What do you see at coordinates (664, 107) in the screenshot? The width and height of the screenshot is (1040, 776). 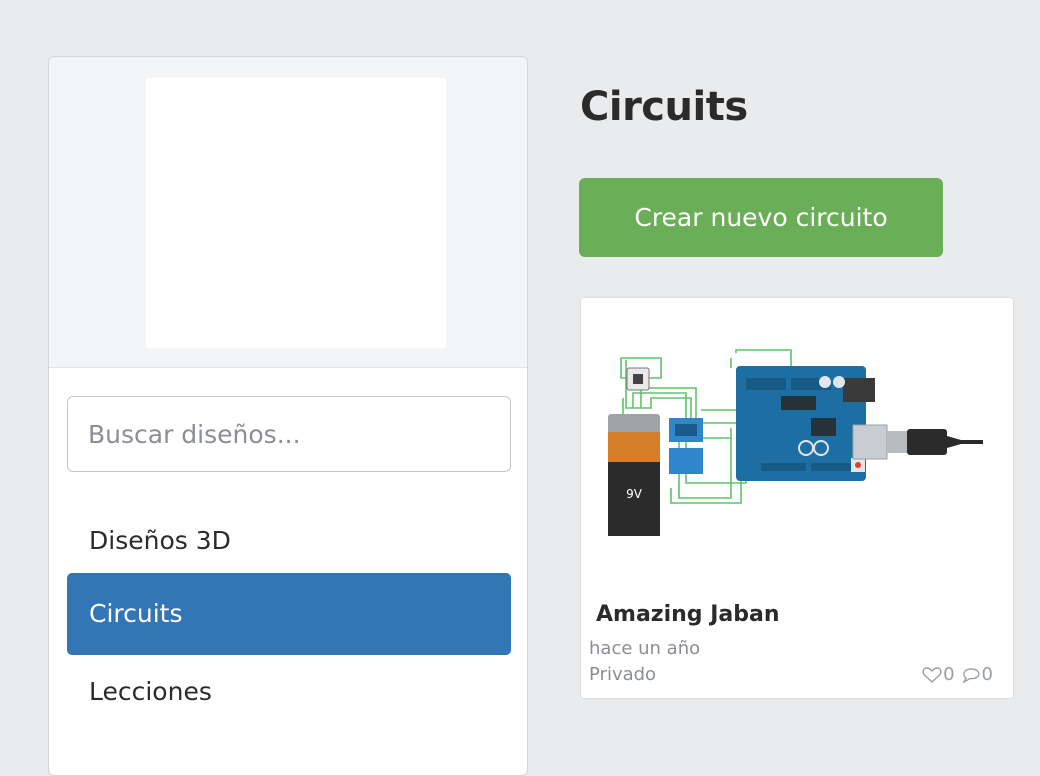 I see `page-title: Circuits` at bounding box center [664, 107].